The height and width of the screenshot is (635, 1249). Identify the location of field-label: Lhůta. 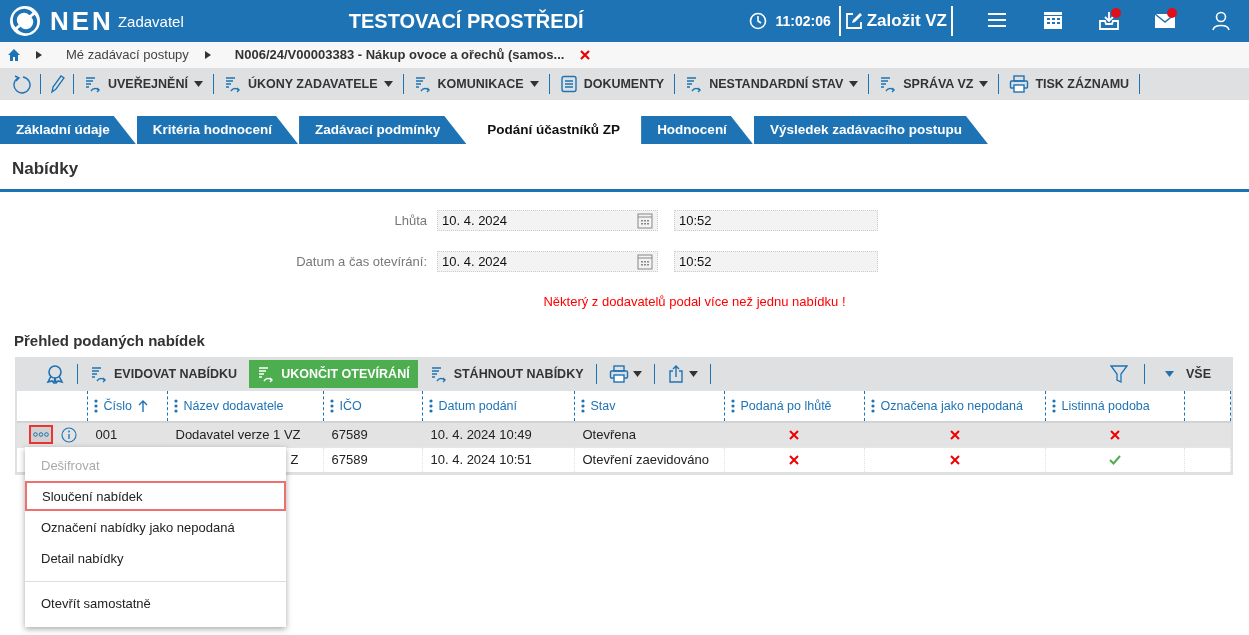
(410, 220).